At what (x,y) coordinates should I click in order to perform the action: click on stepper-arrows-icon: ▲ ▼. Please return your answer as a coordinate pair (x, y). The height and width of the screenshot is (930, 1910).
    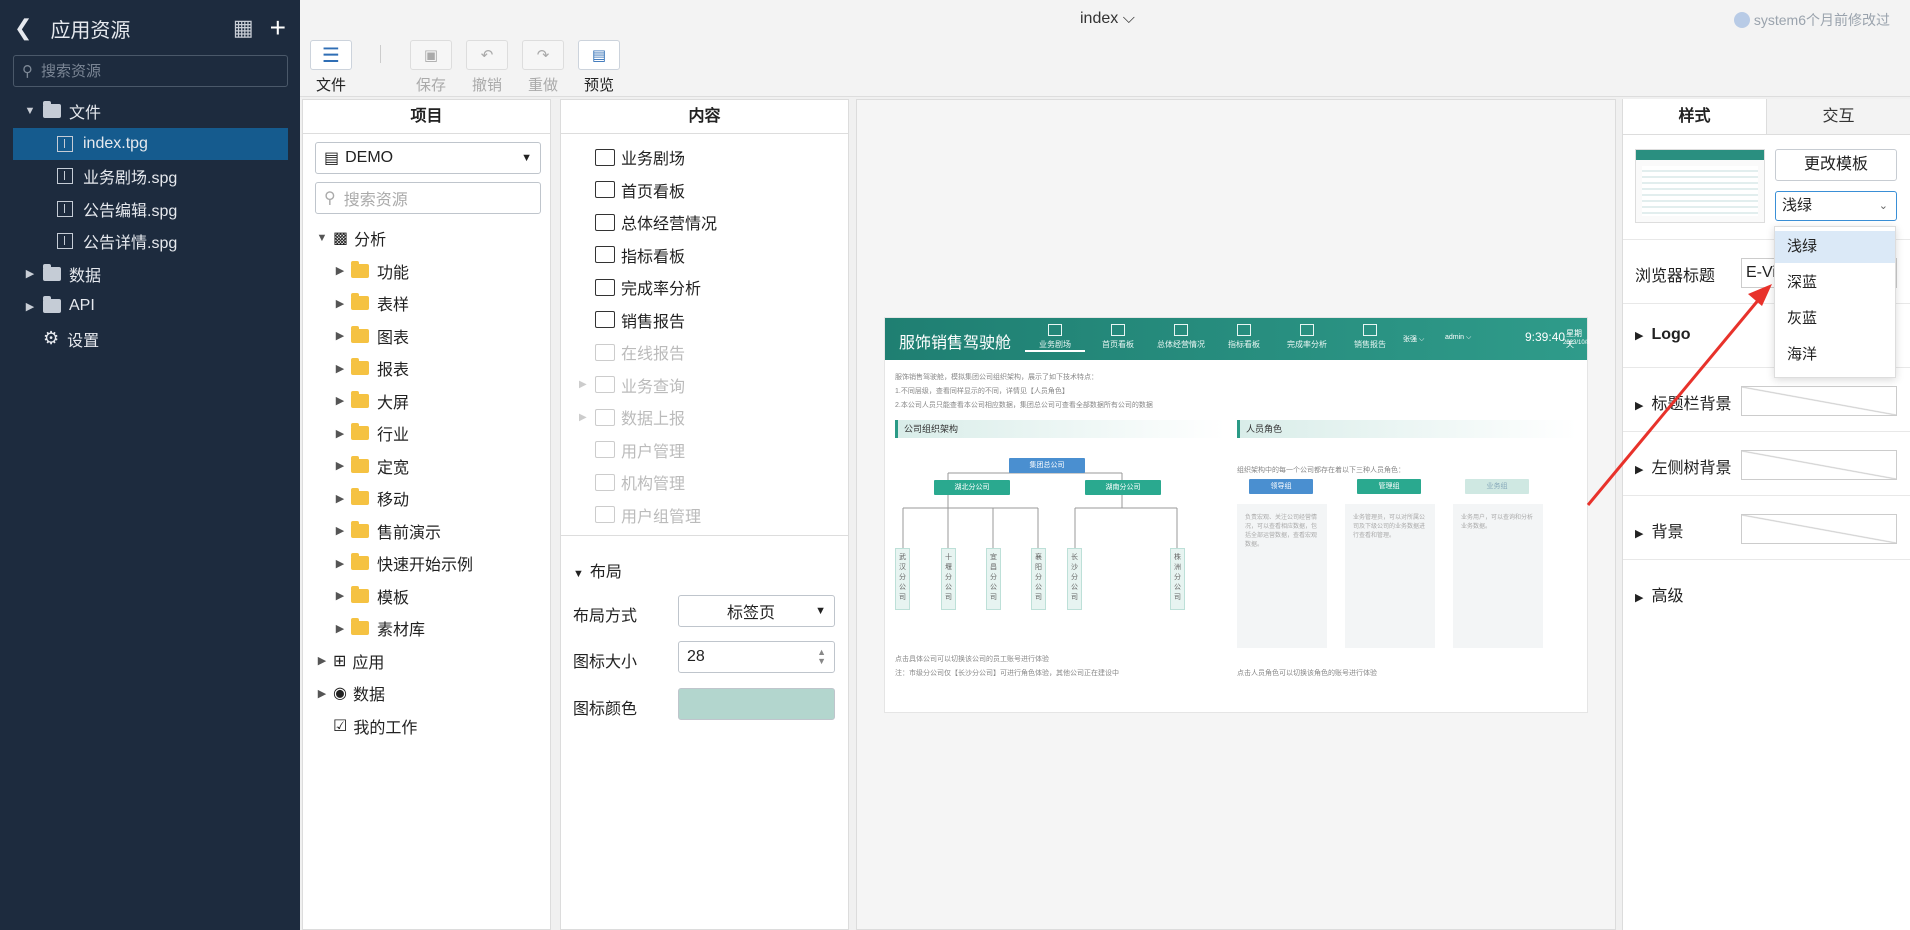
    Looking at the image, I should click on (821, 657).